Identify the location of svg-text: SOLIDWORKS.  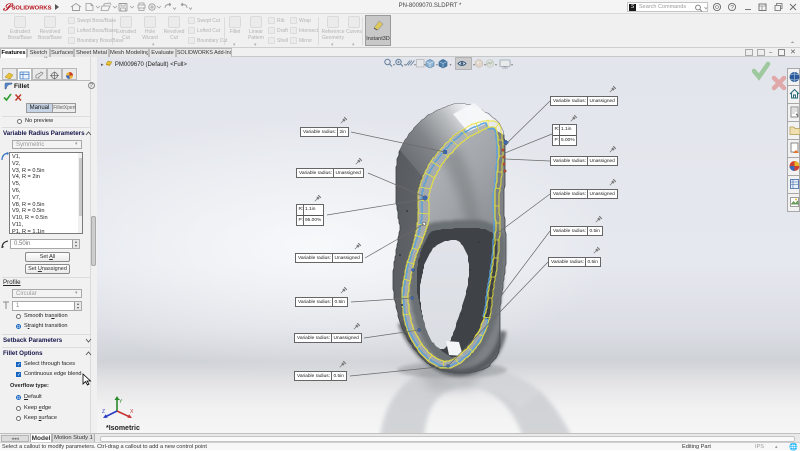
(32, 9).